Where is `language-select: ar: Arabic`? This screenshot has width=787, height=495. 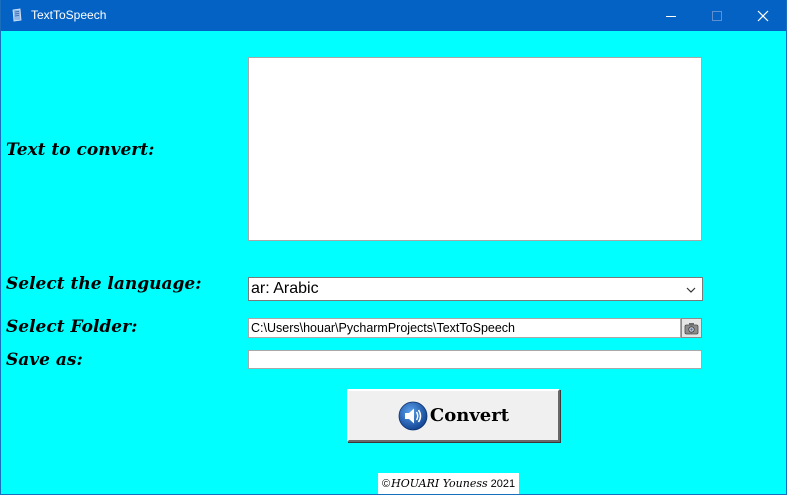
language-select: ar: Arabic is located at coordinates (475, 289).